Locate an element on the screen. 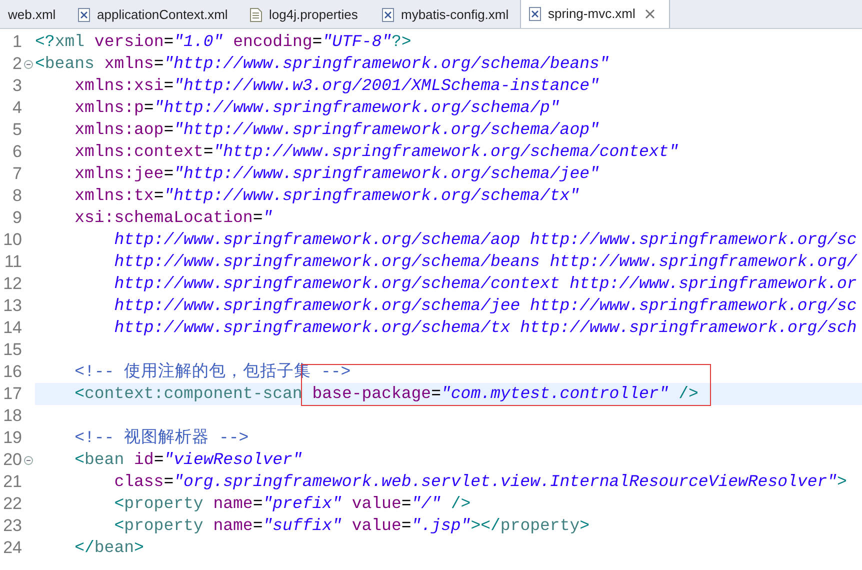  code-line: <!-- 视图解析器 --> is located at coordinates (161, 437).